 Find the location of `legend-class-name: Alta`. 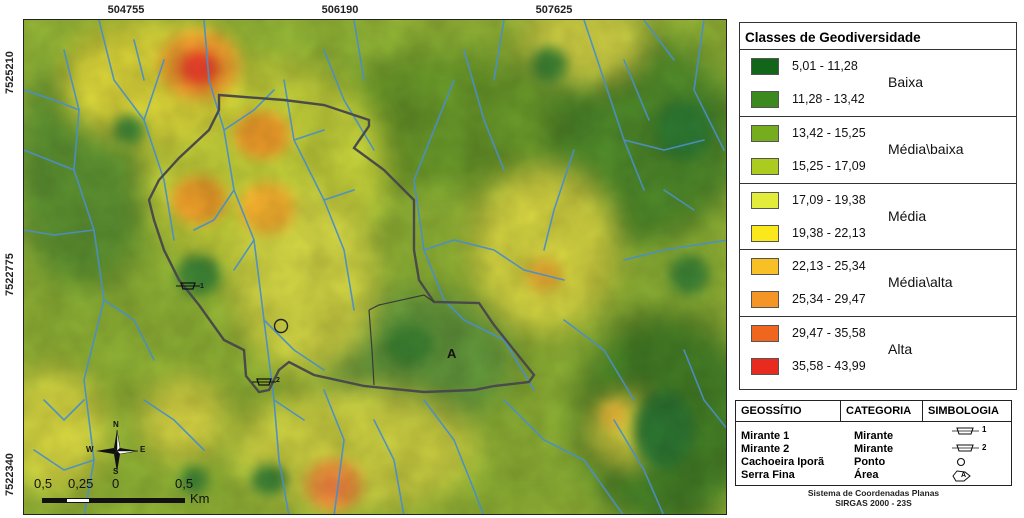

legend-class-name: Alta is located at coordinates (900, 349).